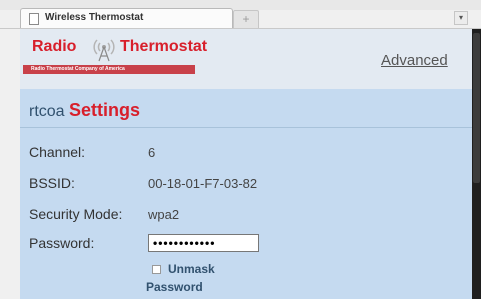 The height and width of the screenshot is (299, 481). What do you see at coordinates (62, 243) in the screenshot?
I see `password-label: Password:` at bounding box center [62, 243].